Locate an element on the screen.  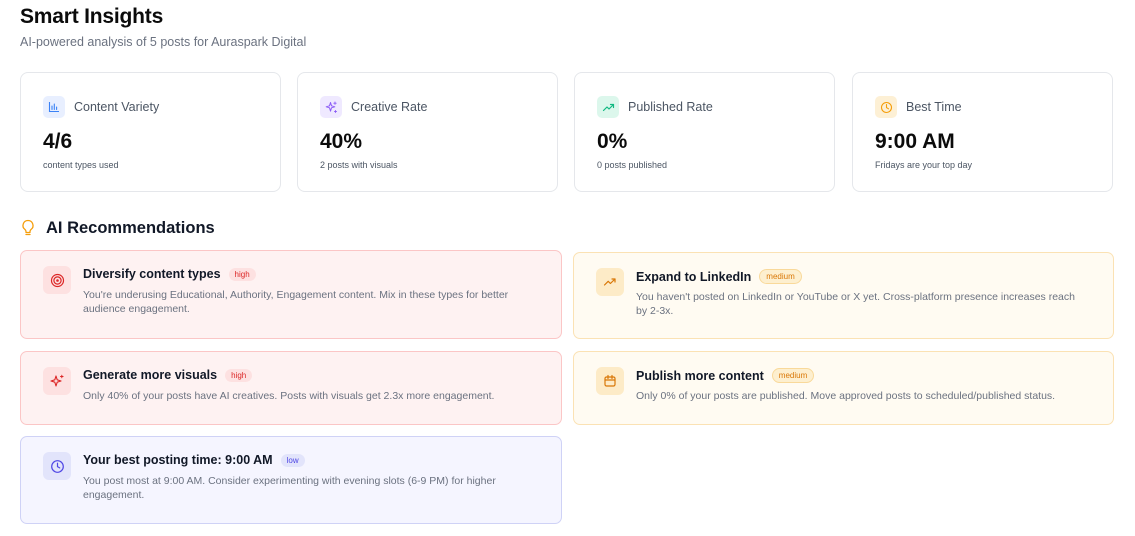
stat-value: 0% is located at coordinates (612, 141).